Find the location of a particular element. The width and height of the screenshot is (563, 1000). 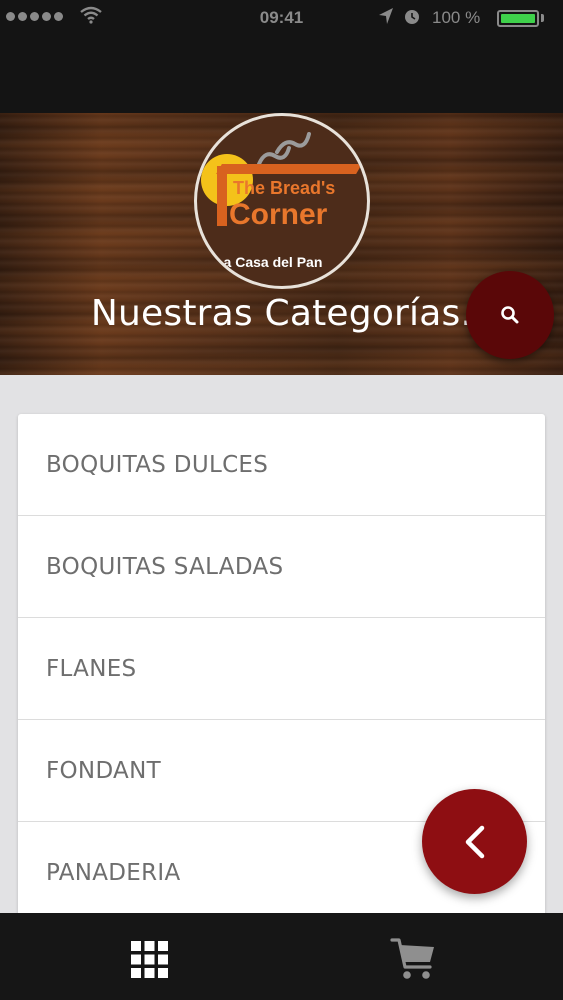

tab-cart is located at coordinates (422, 956).